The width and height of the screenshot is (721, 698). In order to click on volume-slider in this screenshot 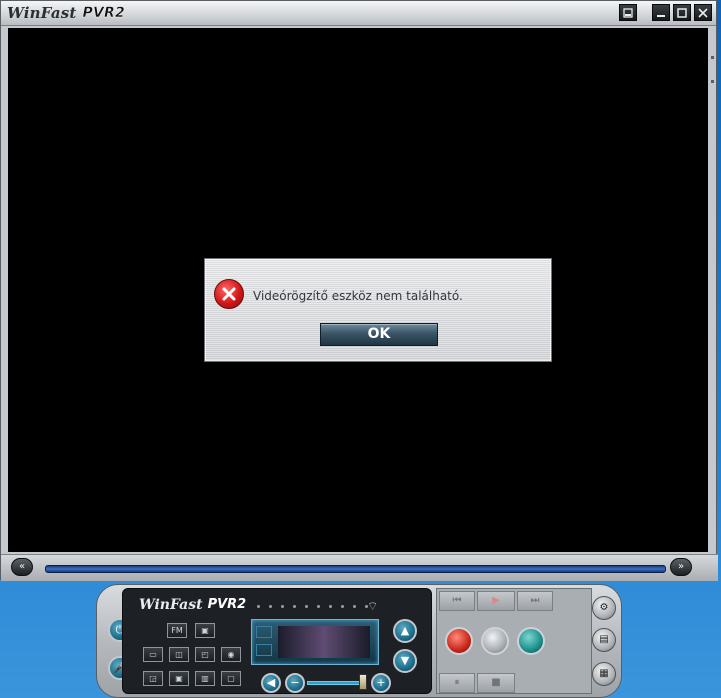, I will do `click(334, 683)`.